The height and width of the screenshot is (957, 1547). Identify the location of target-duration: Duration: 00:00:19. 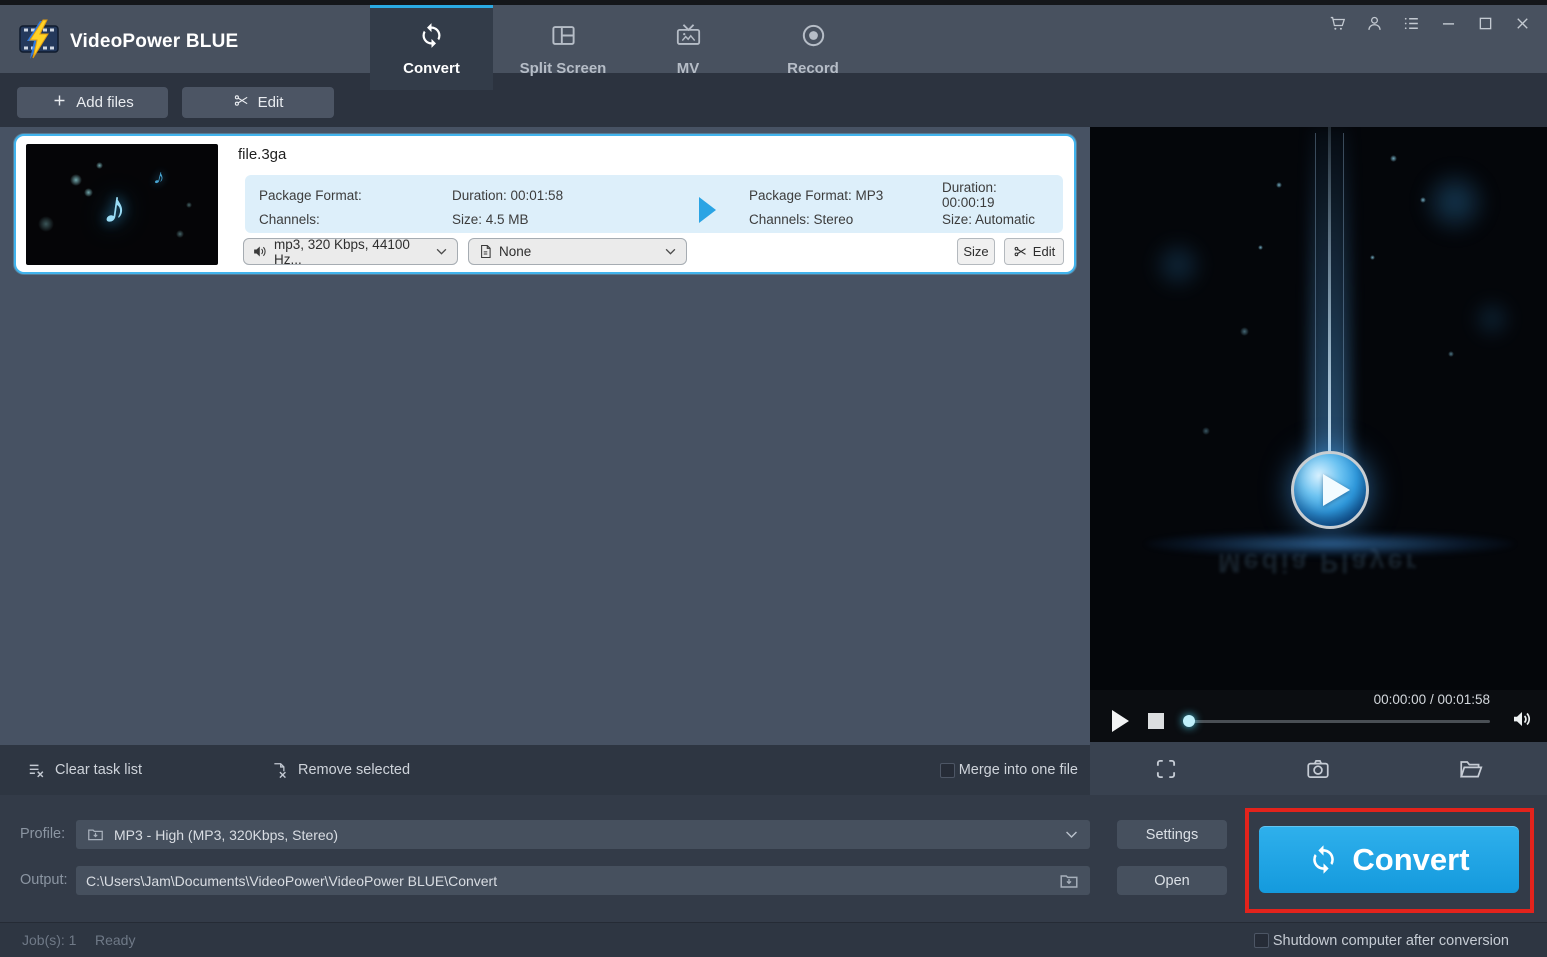
(969, 195).